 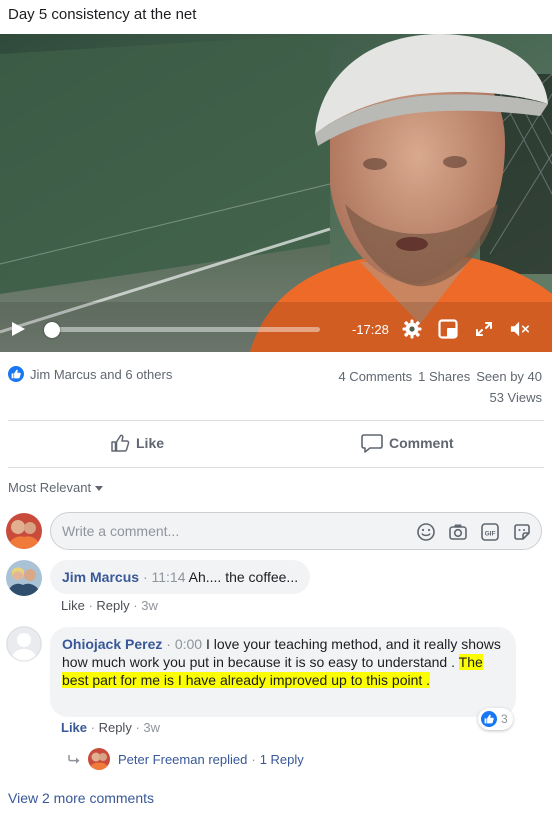 What do you see at coordinates (182, 330) in the screenshot?
I see `video-progress-bar` at bounding box center [182, 330].